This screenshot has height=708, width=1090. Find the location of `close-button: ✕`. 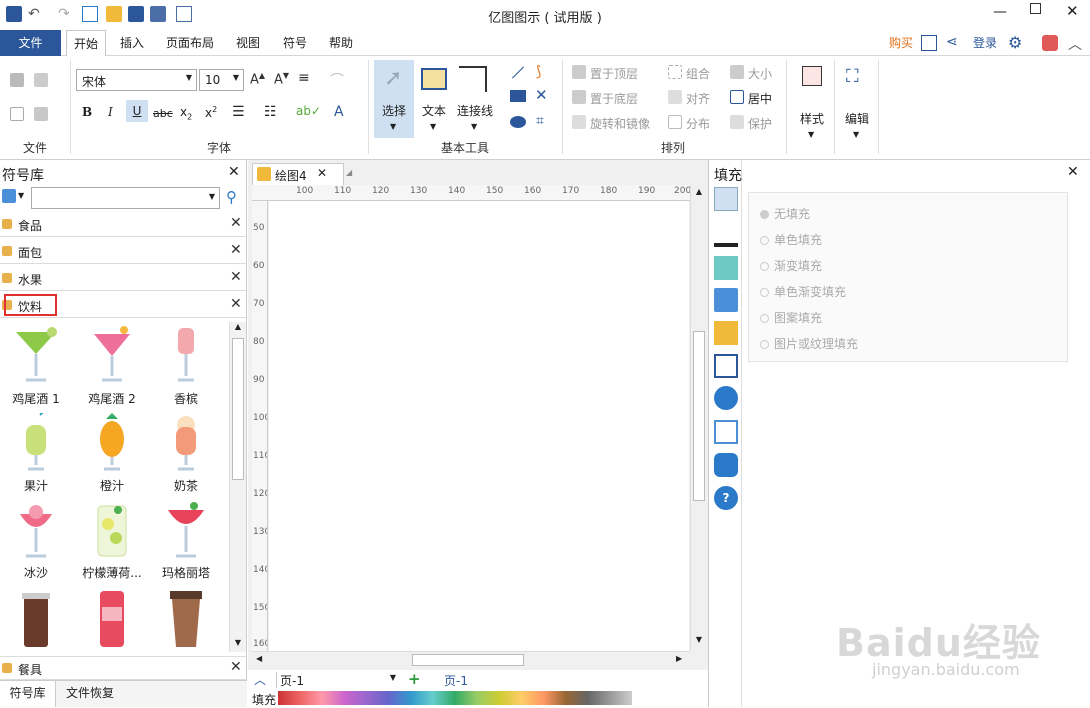

close-button: ✕ is located at coordinates (1072, 11).